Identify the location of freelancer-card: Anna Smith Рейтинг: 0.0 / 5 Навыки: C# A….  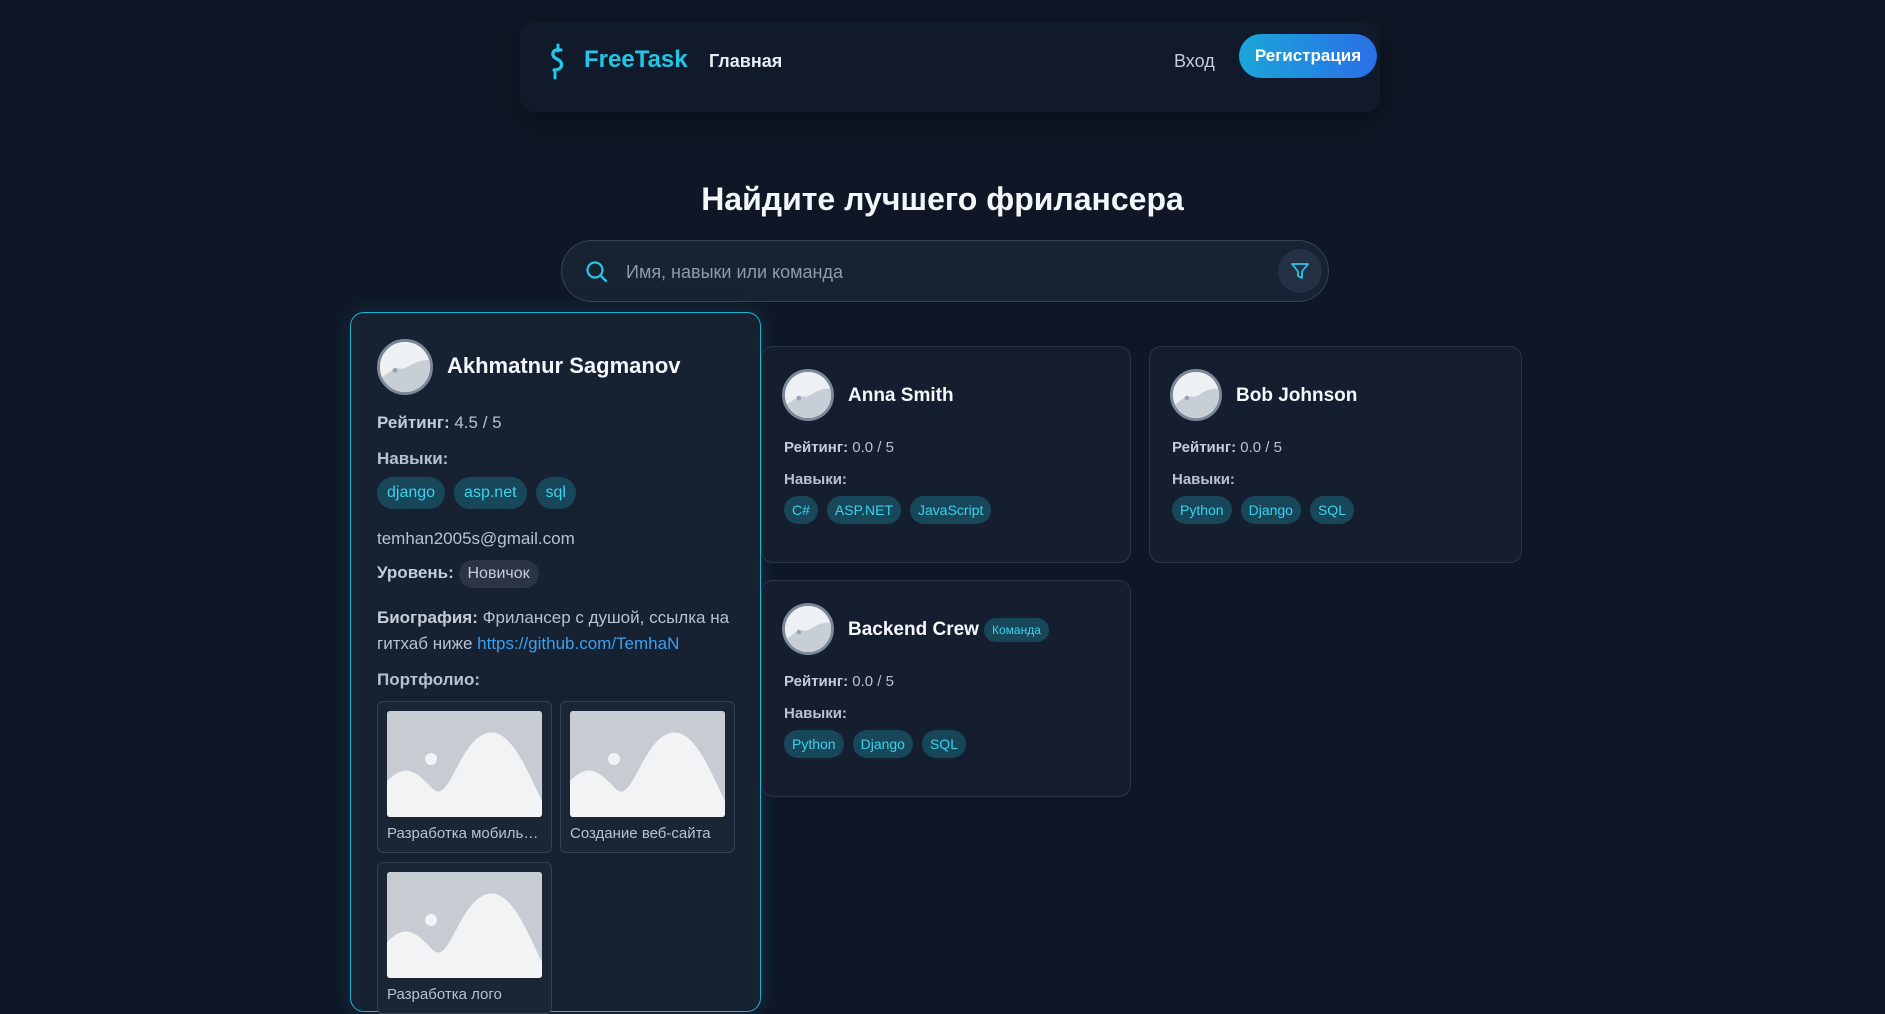
(946, 454).